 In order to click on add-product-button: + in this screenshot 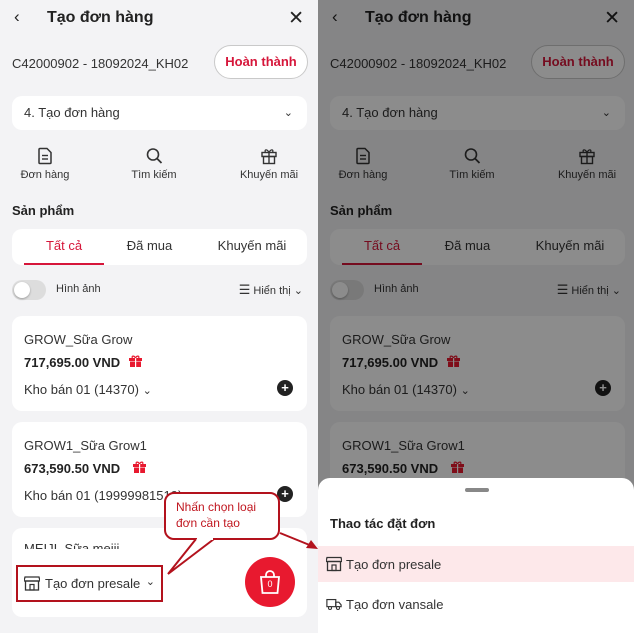, I will do `click(285, 388)`.